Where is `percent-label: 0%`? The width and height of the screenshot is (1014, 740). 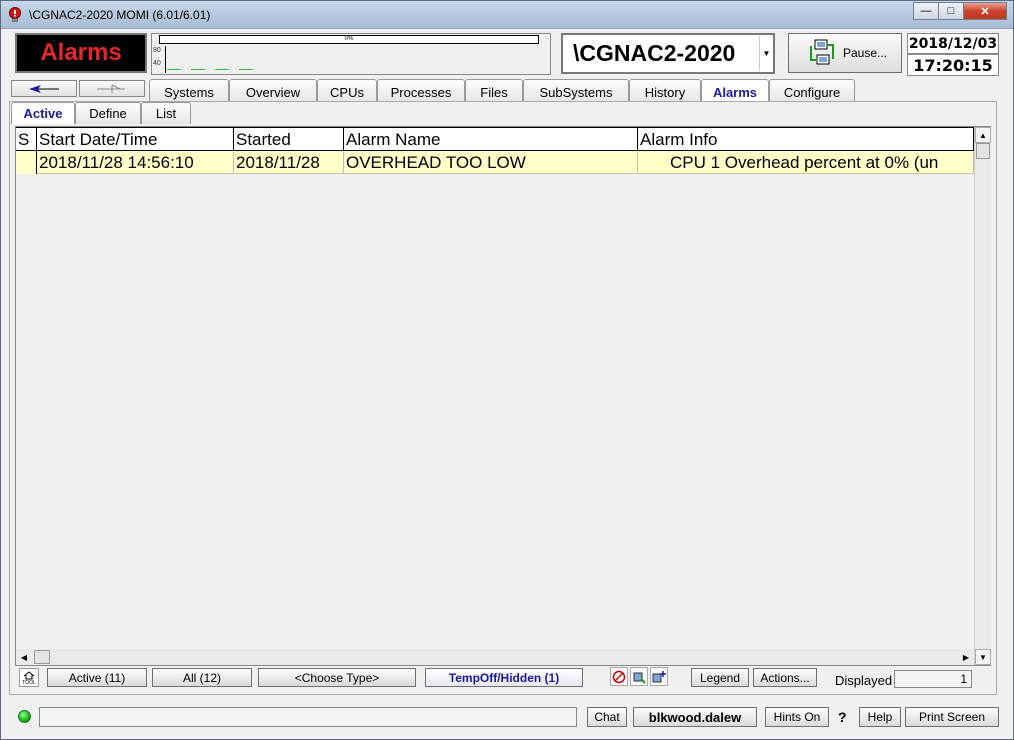
percent-label: 0% is located at coordinates (349, 39).